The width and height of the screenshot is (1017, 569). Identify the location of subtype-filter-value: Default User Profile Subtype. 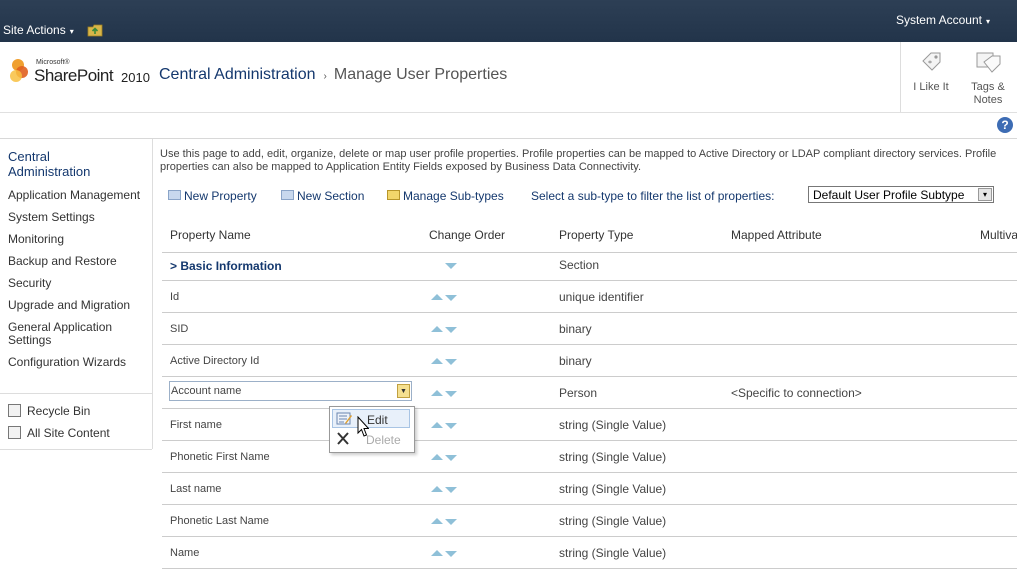
(889, 195).